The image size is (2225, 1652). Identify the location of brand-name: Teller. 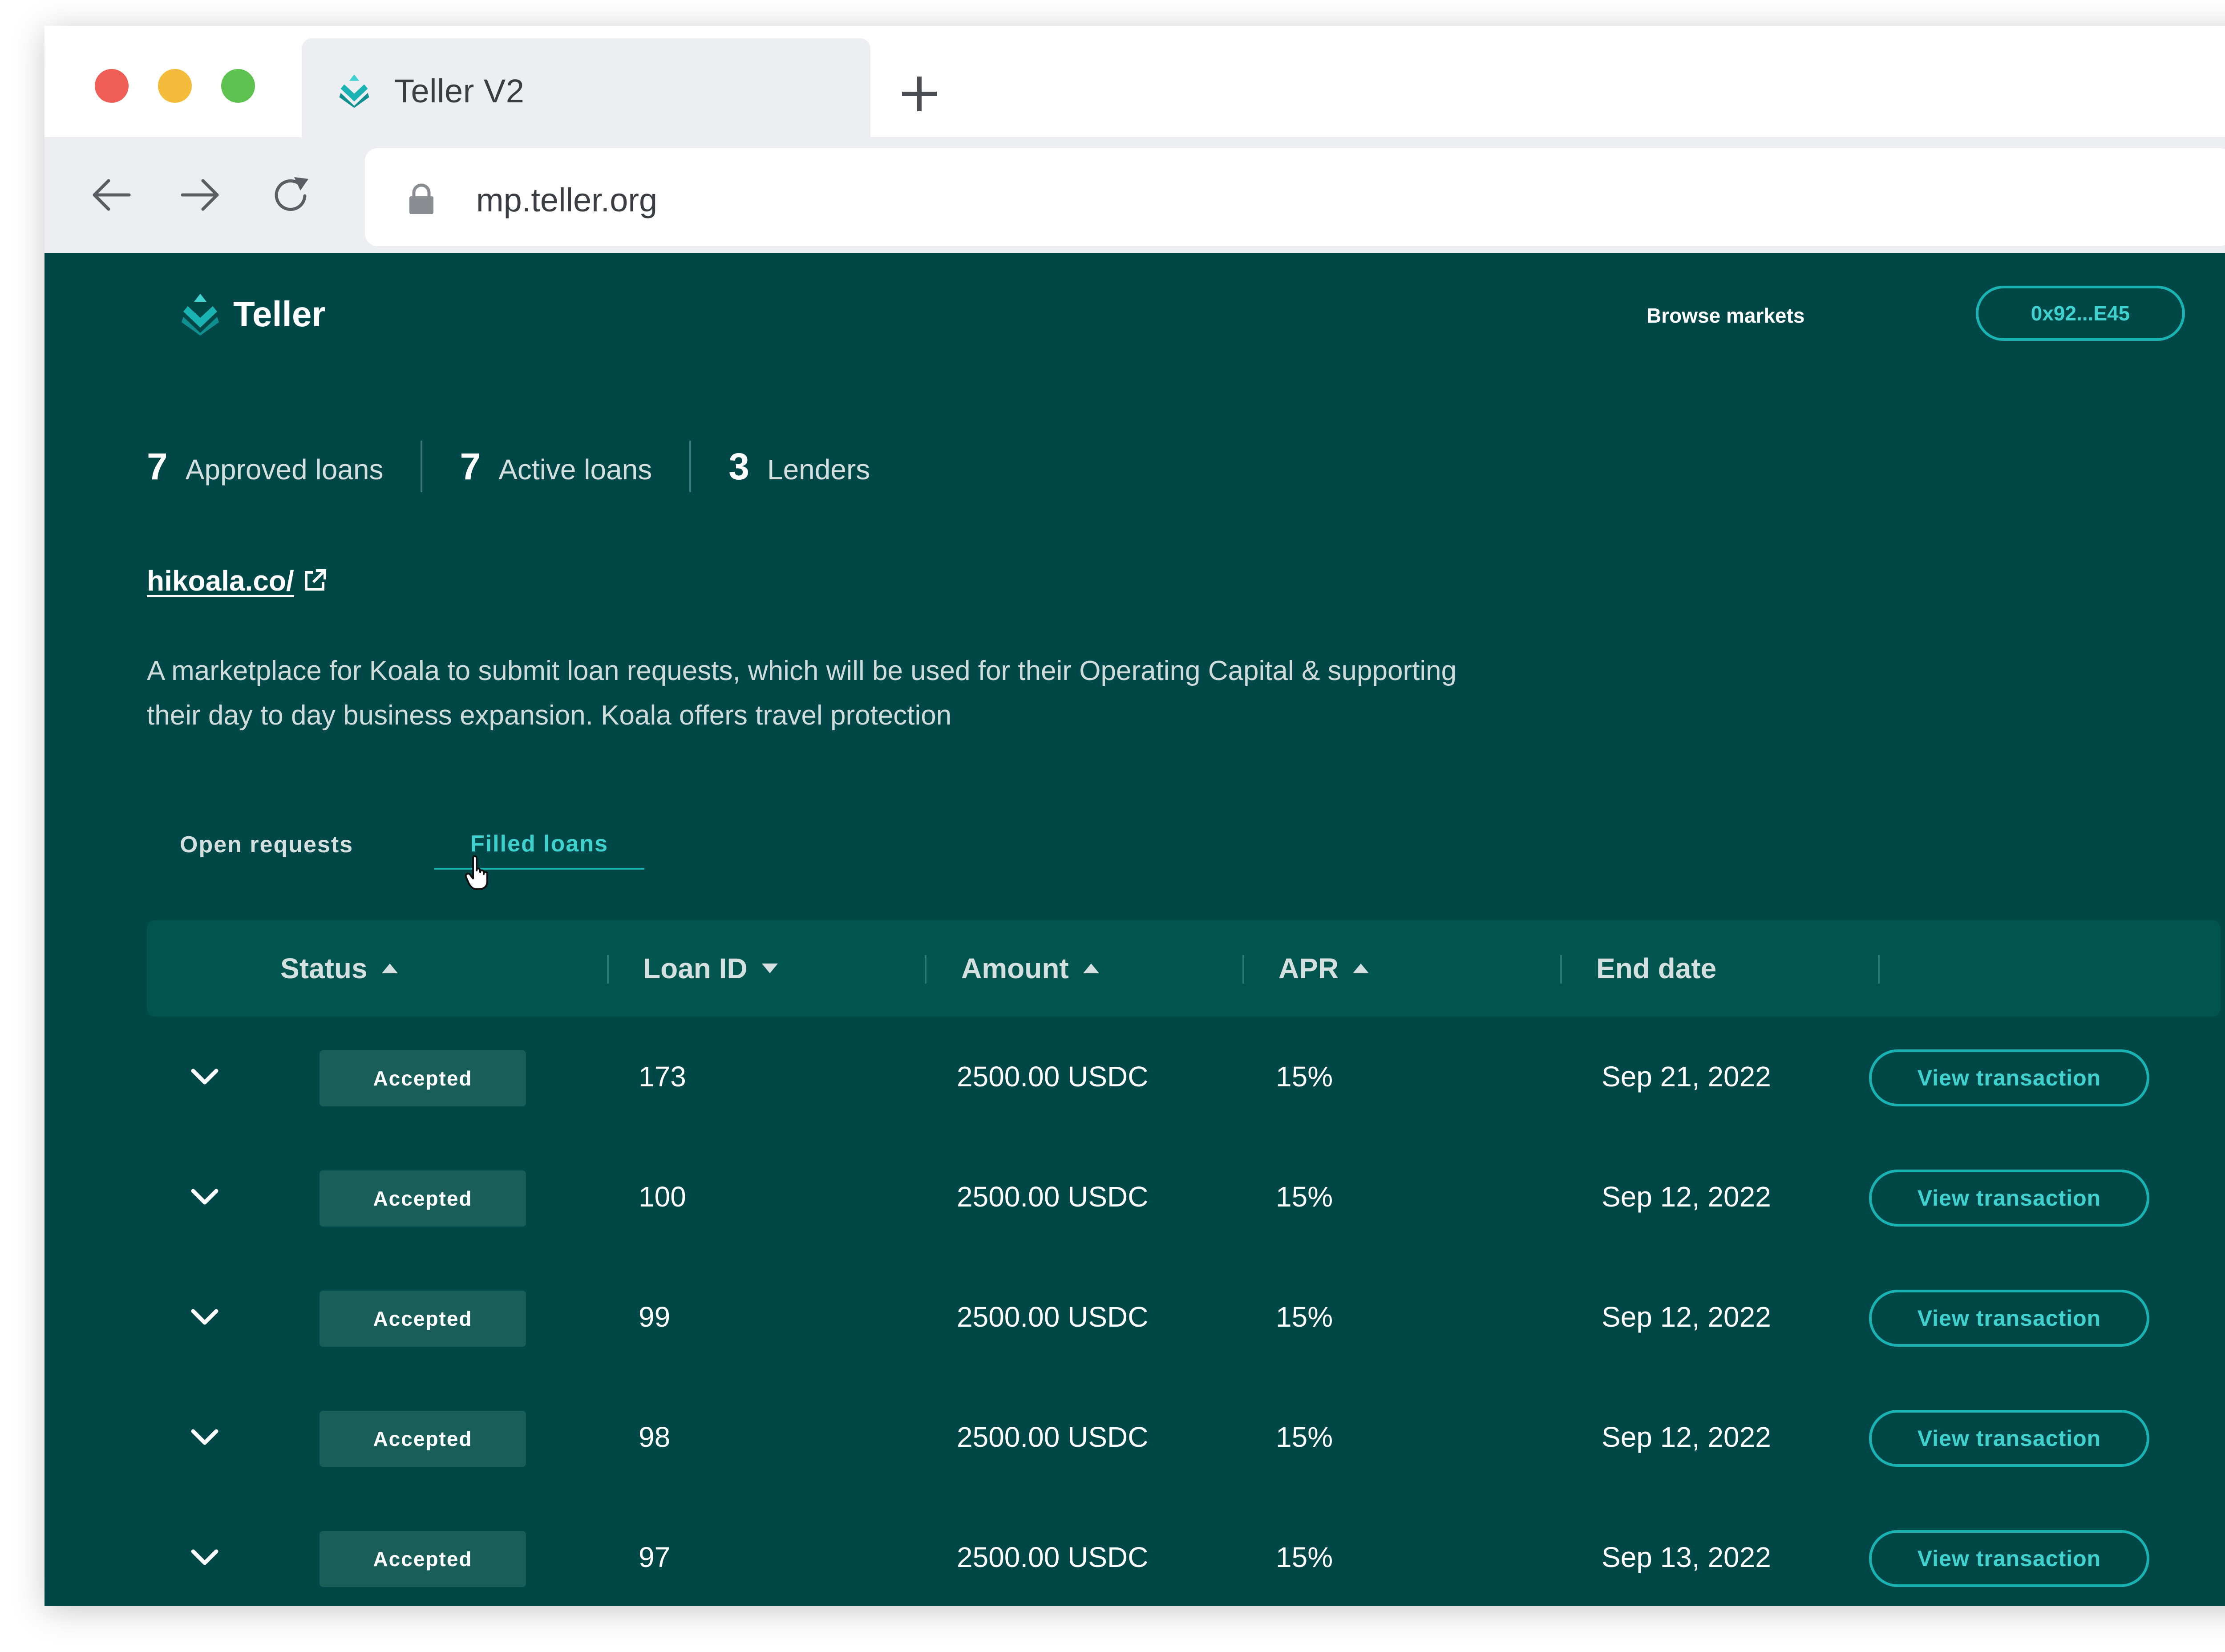
(279, 314).